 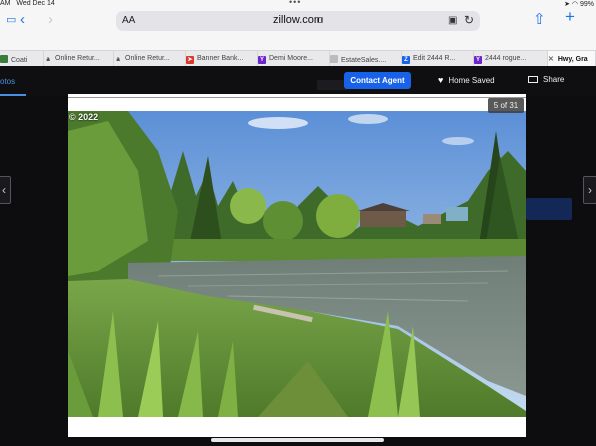 What do you see at coordinates (4, 59) in the screenshot?
I see `favicon-icon` at bounding box center [4, 59].